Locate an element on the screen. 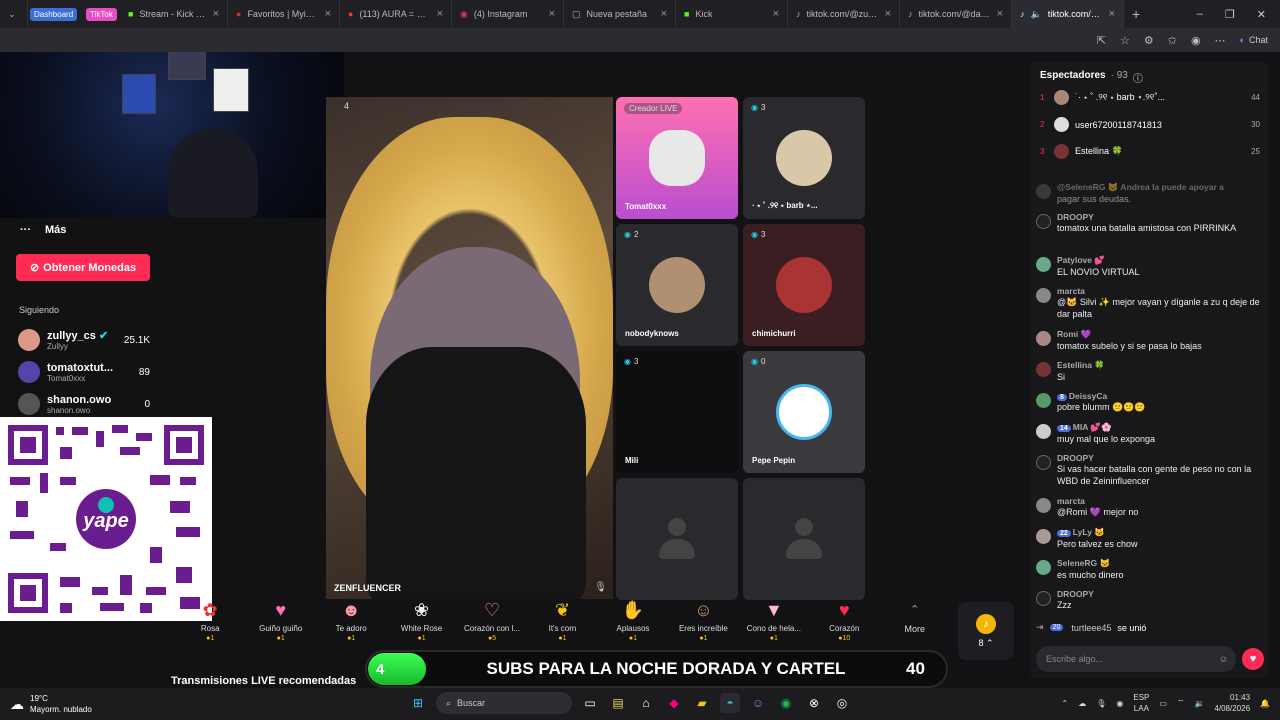  close-window-icon: ✕ is located at coordinates (1261, 14).